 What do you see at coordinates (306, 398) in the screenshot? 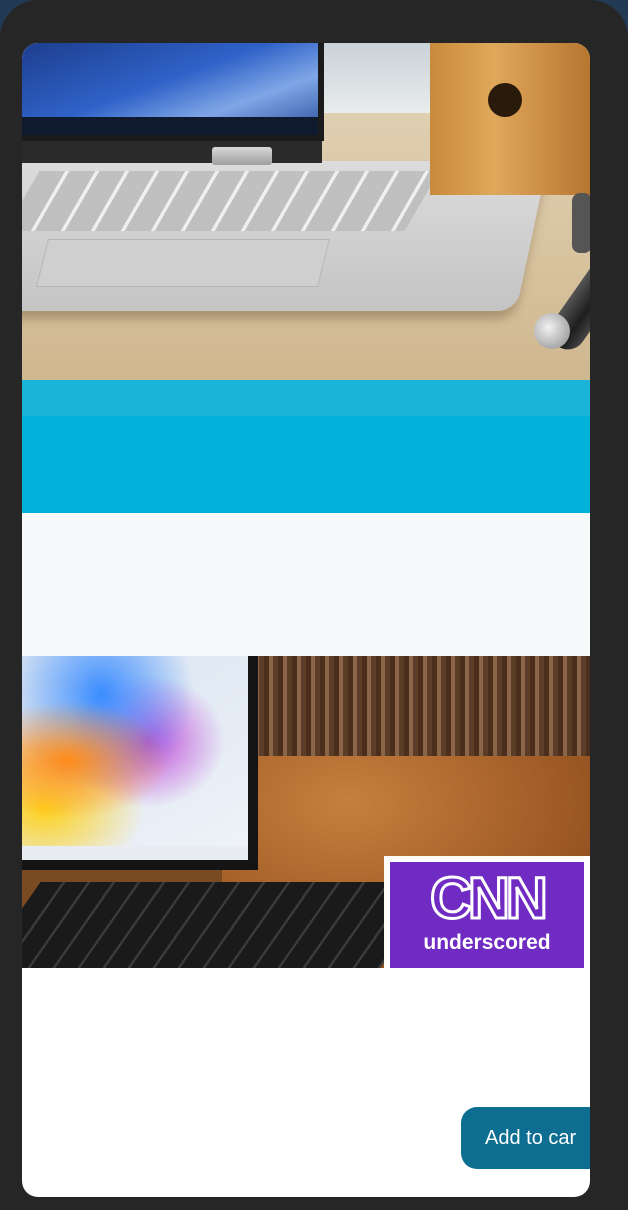
I see `banner-strip-light` at bounding box center [306, 398].